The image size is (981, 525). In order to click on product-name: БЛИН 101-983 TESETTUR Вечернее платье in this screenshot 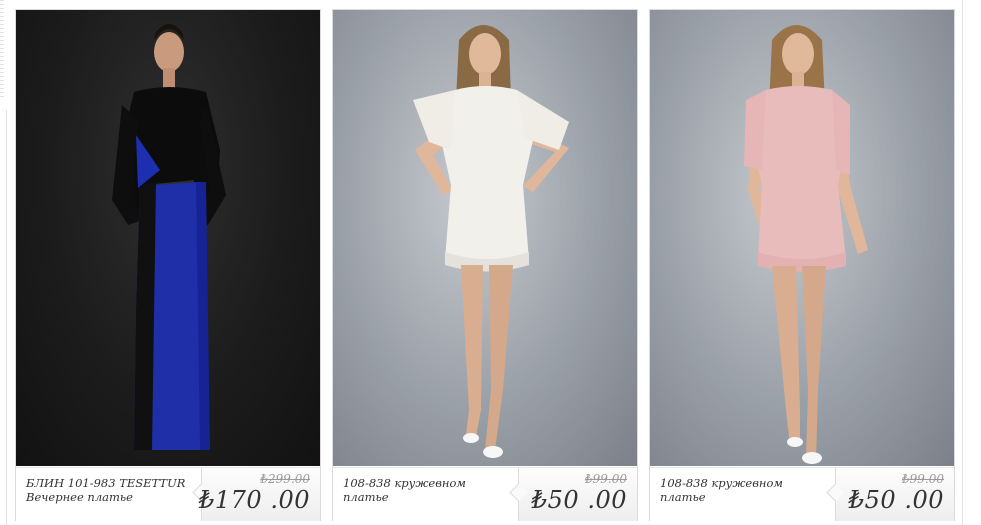, I will do `click(111, 490)`.